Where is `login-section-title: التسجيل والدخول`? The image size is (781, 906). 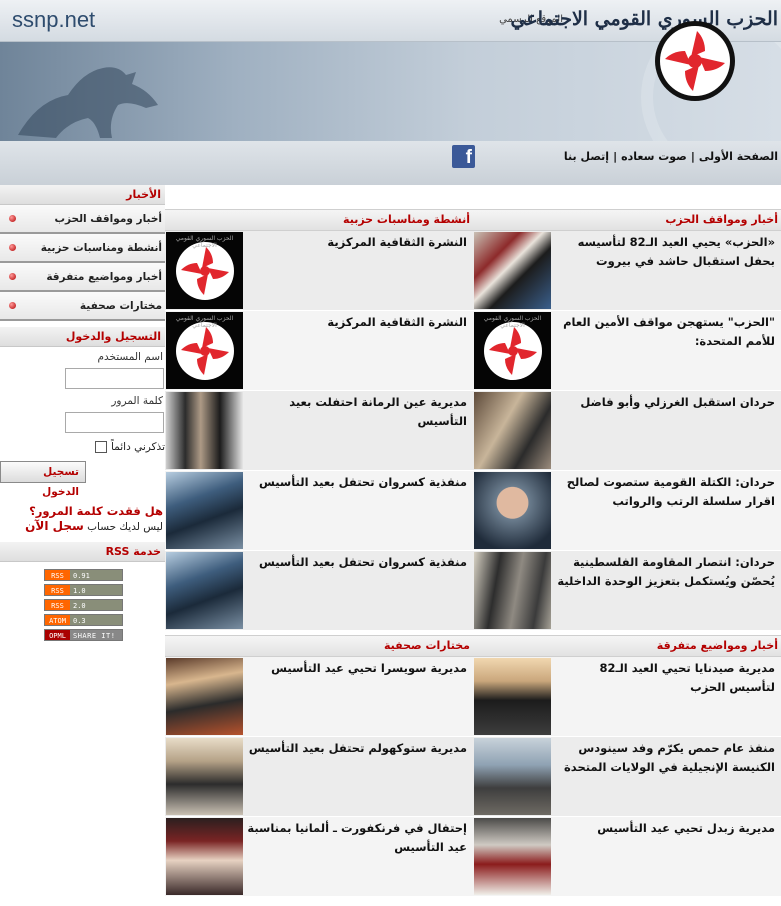
login-section-title: التسجيل والدخول is located at coordinates (82, 337).